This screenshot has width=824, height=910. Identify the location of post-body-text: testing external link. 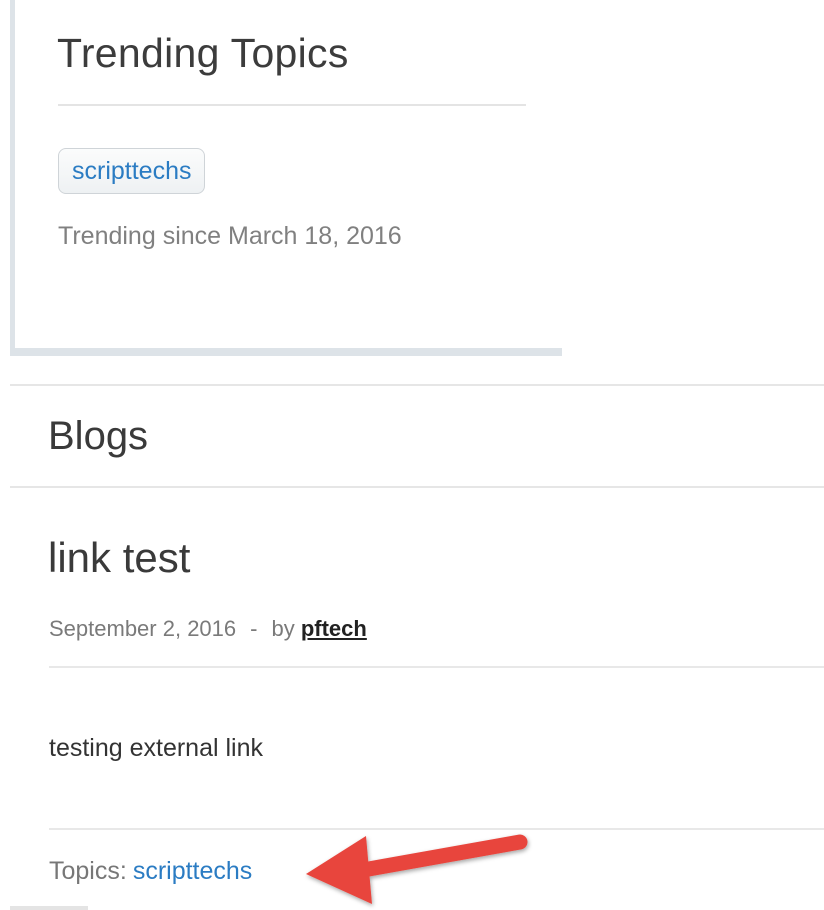
(156, 748).